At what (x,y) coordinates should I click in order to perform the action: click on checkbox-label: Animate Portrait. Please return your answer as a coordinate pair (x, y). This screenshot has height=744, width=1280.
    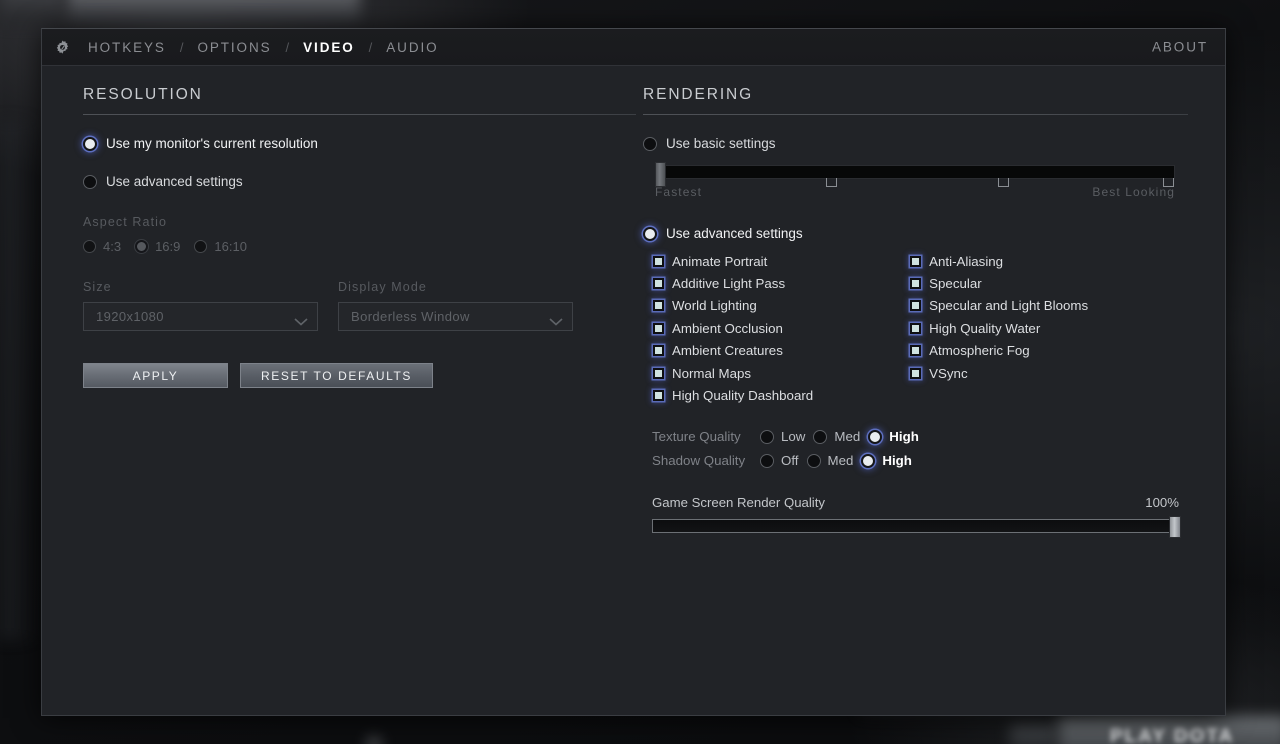
    Looking at the image, I should click on (720, 261).